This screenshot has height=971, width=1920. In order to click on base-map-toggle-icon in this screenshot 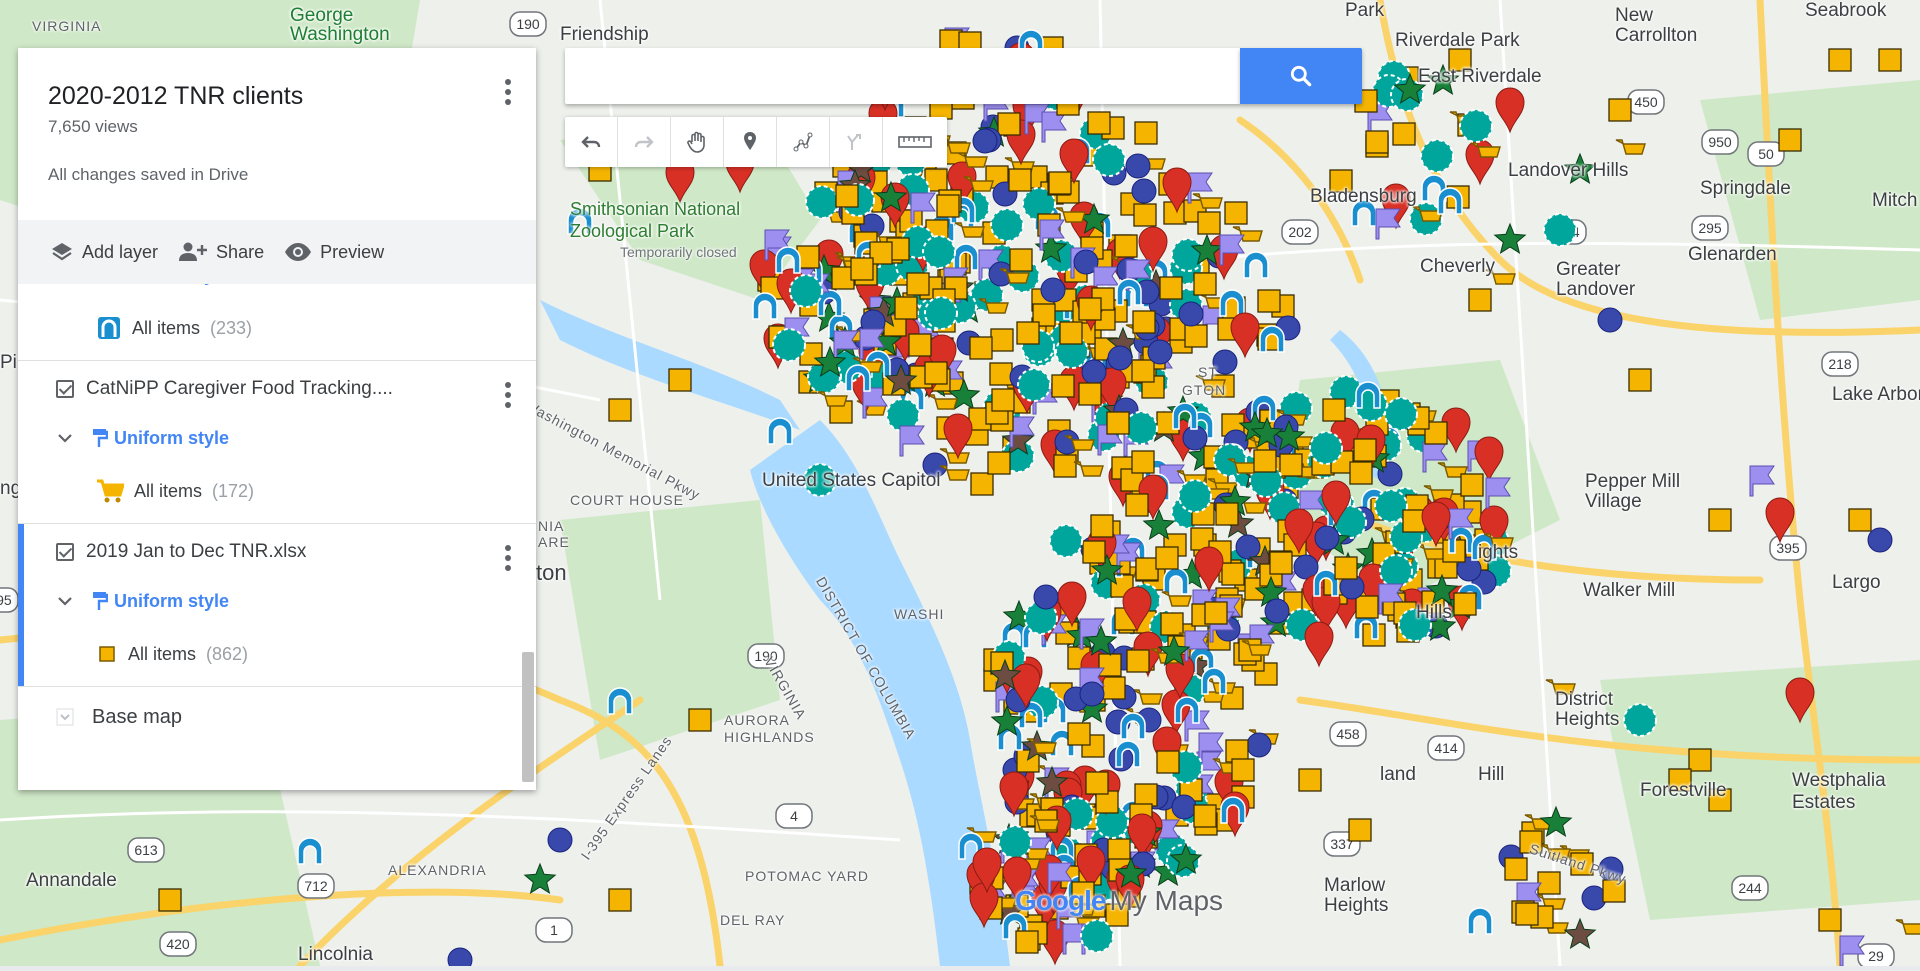, I will do `click(65, 717)`.